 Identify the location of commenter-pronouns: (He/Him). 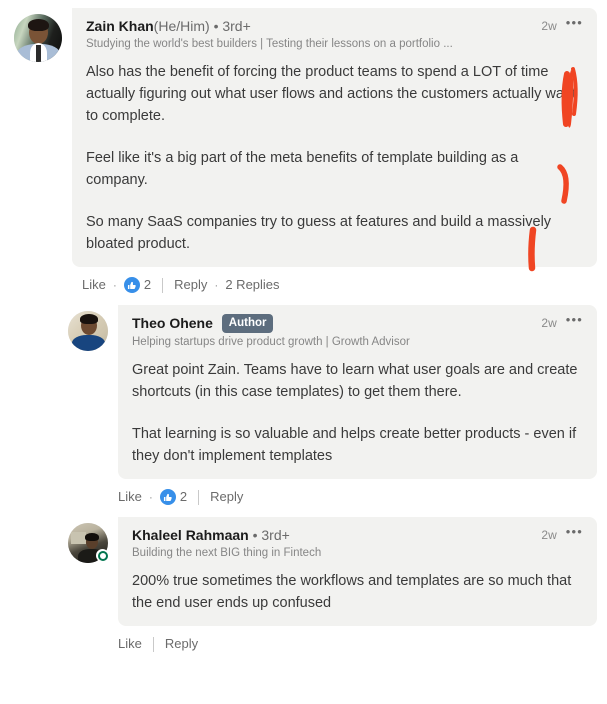
(181, 26).